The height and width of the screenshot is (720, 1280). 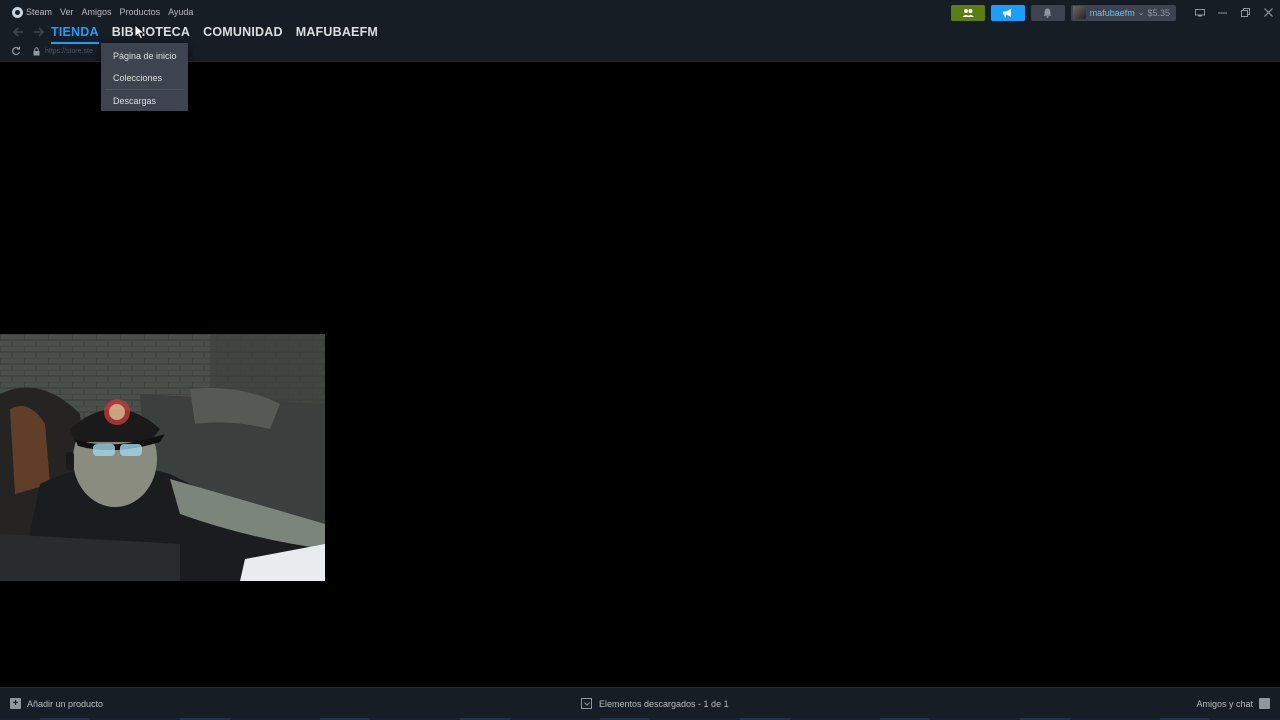 I want to click on megaphone-icon, so click(x=1006, y=12).